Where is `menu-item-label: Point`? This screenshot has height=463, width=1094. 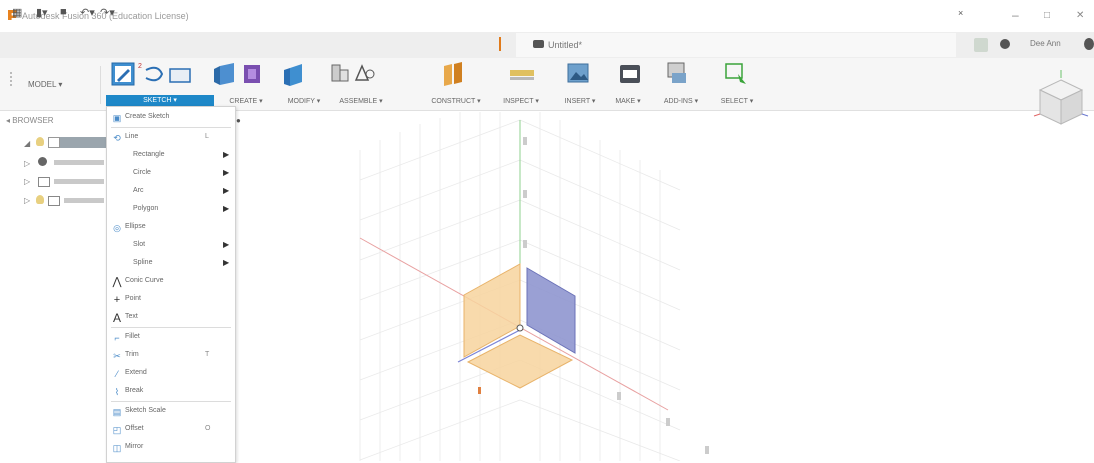 menu-item-label: Point is located at coordinates (133, 298).